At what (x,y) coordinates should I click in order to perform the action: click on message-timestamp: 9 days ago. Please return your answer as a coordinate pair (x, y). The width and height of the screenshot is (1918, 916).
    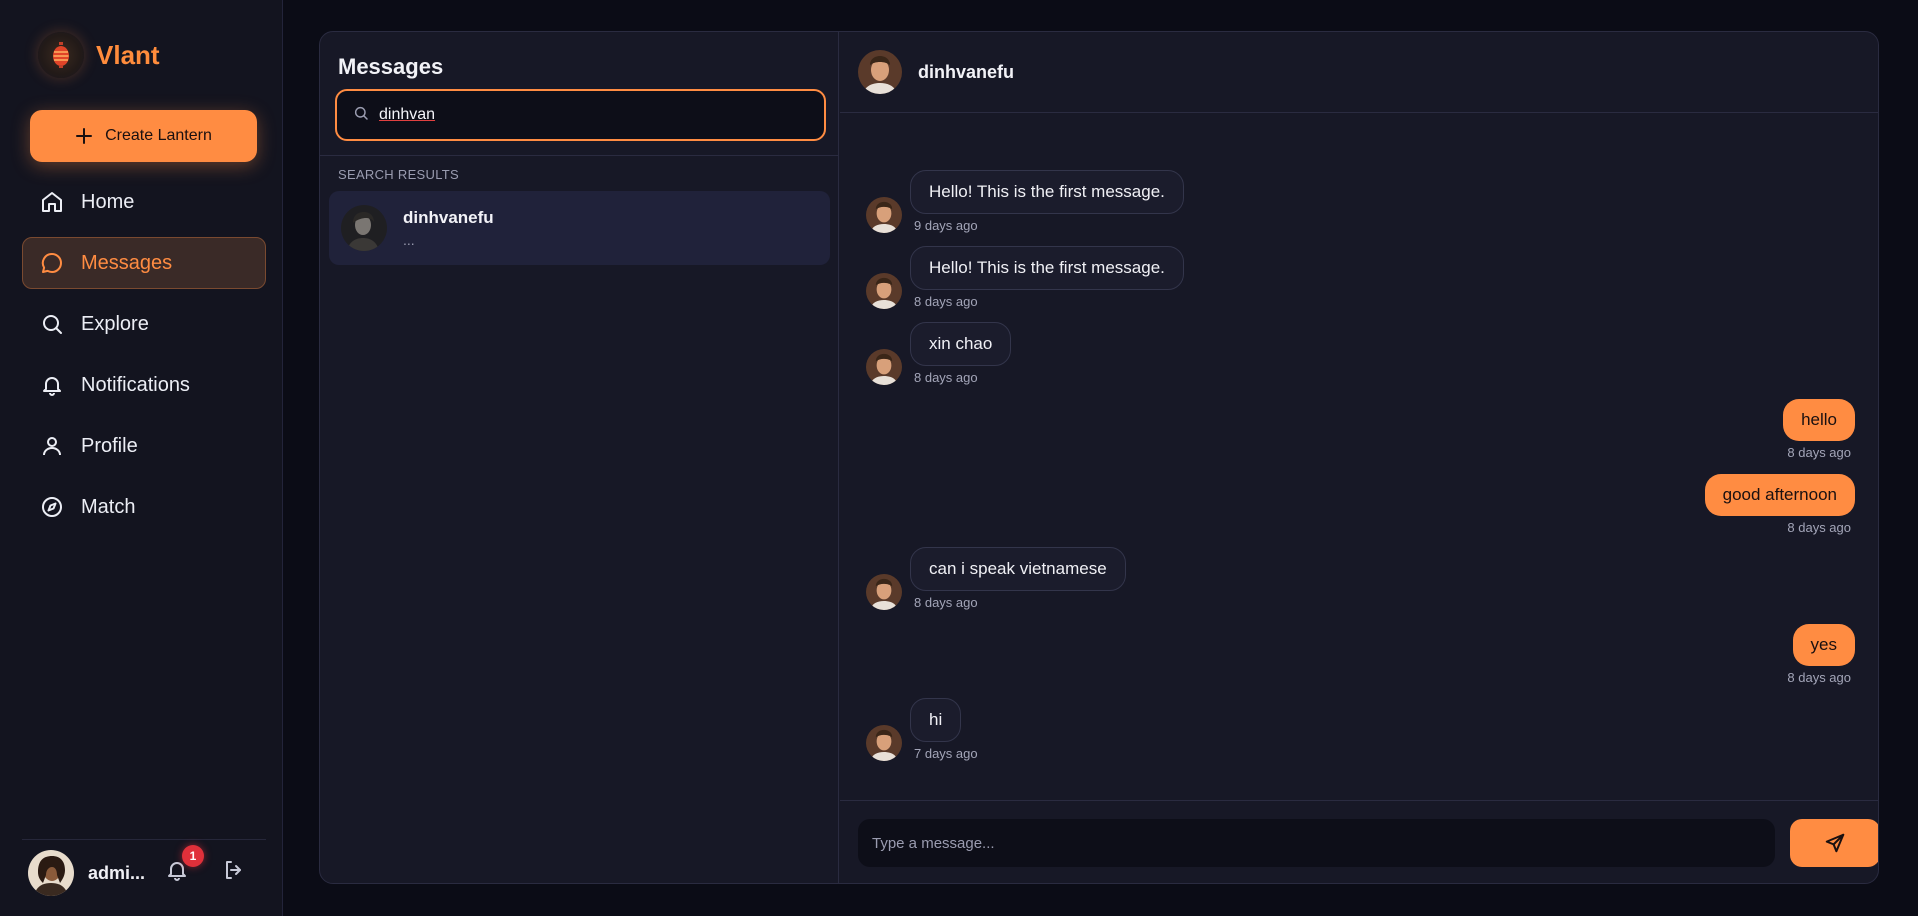
    Looking at the image, I should click on (946, 225).